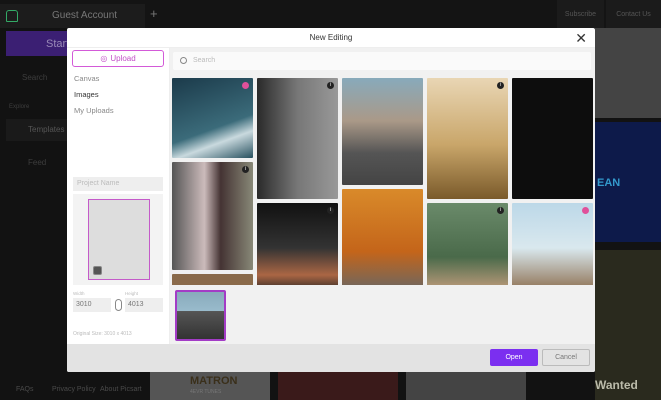  I want to click on bg-card-photo, so click(628, 73).